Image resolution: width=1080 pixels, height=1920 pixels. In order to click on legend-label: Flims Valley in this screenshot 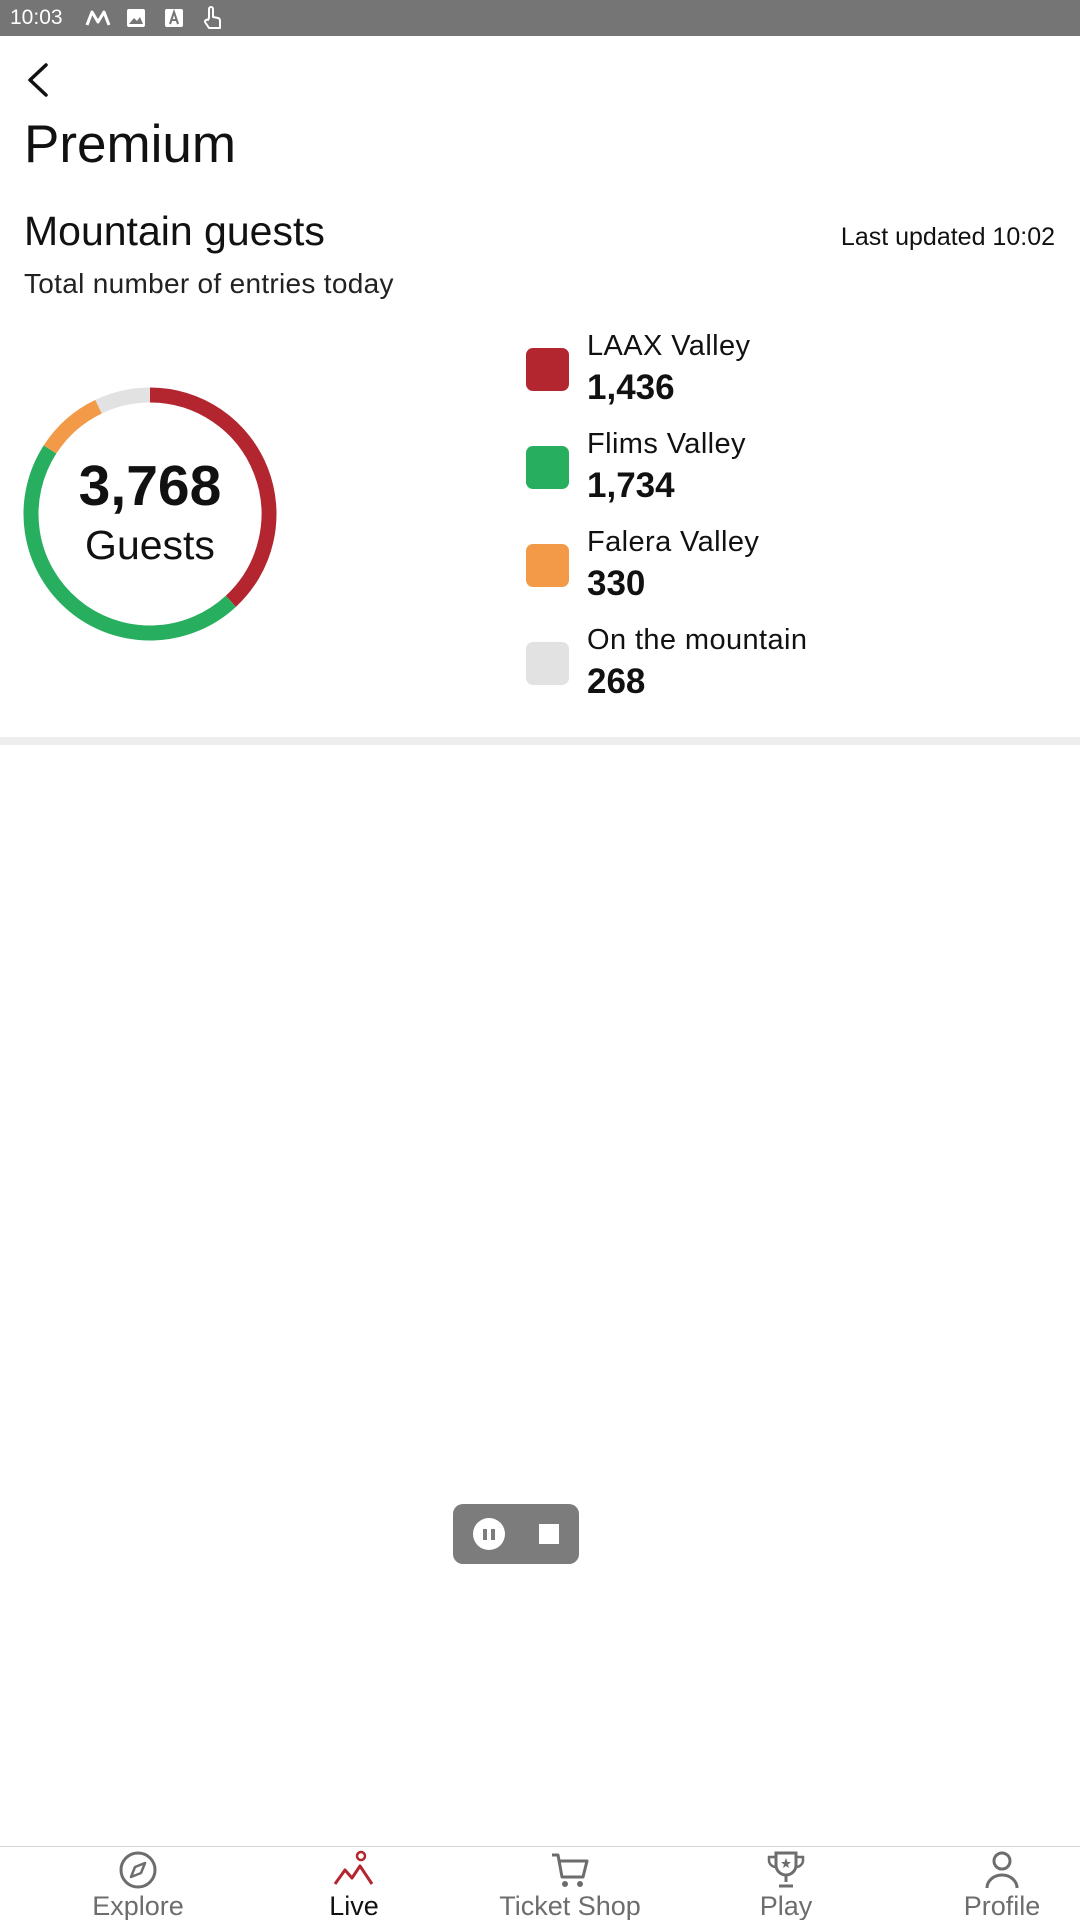, I will do `click(666, 444)`.